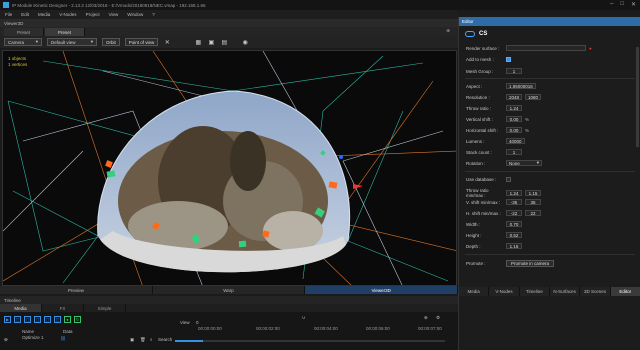 Image resolution: width=640 pixels, height=350 pixels. What do you see at coordinates (189, 341) in the screenshot?
I see `timeline-seekbar-progress` at bounding box center [189, 341].